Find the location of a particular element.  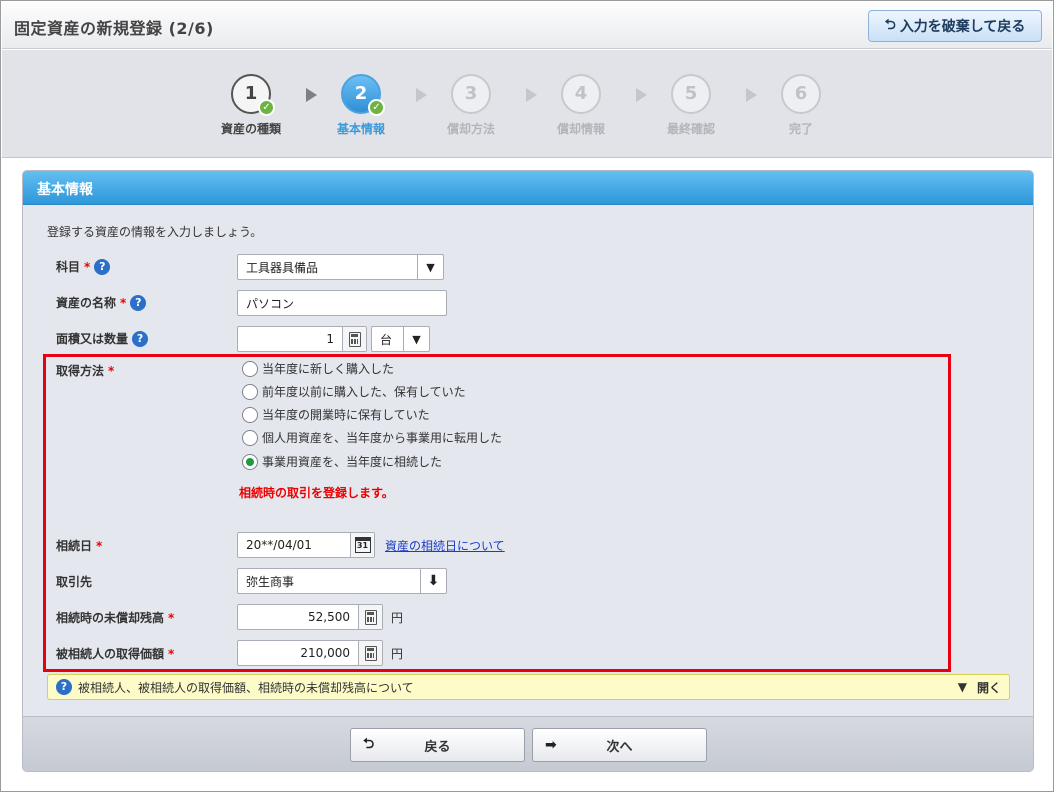

partner-value: 弥生商事 is located at coordinates (270, 581).